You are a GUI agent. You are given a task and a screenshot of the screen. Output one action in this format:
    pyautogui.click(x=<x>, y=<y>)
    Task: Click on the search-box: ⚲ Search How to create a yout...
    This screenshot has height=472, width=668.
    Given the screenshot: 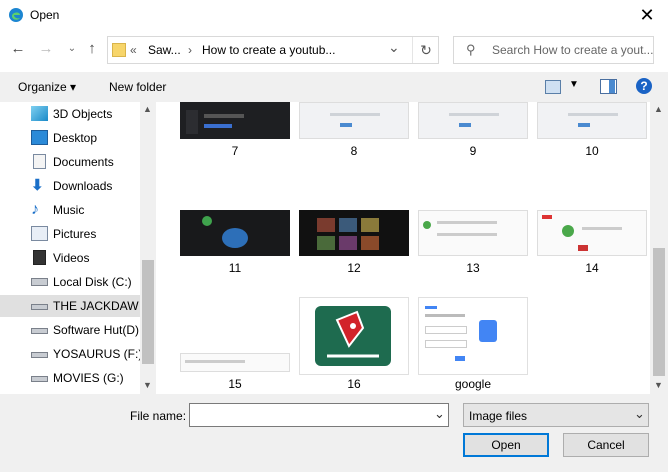 What is the action you would take?
    pyautogui.click(x=553, y=50)
    